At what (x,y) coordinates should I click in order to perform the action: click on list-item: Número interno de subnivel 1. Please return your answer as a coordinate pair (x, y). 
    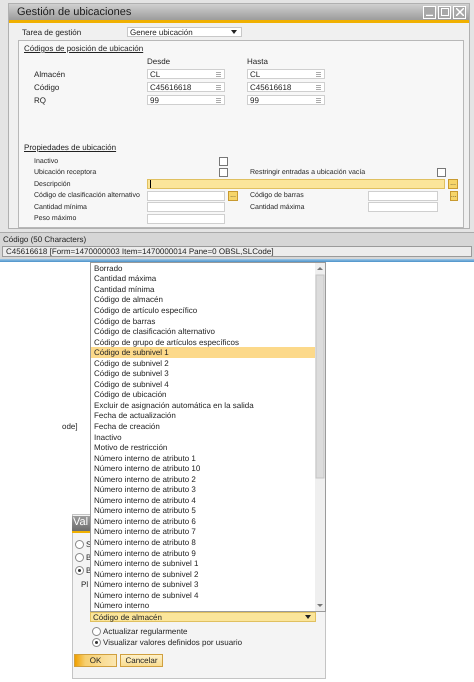
    Looking at the image, I should click on (203, 563).